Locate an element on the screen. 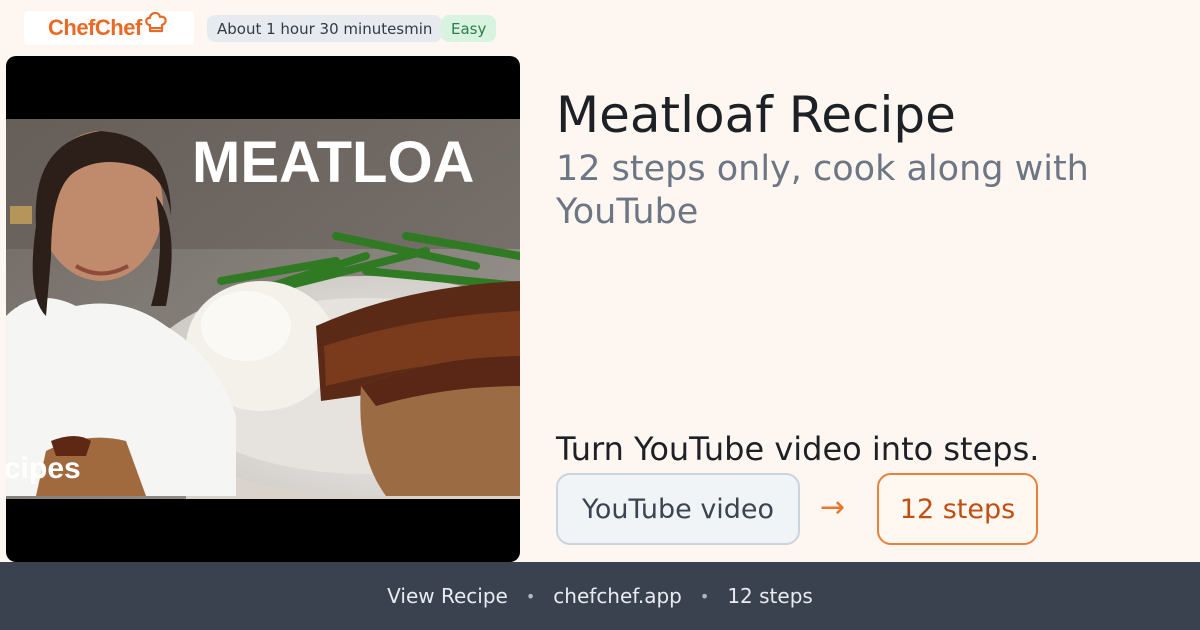  site-link: chefchef.app is located at coordinates (617, 596).